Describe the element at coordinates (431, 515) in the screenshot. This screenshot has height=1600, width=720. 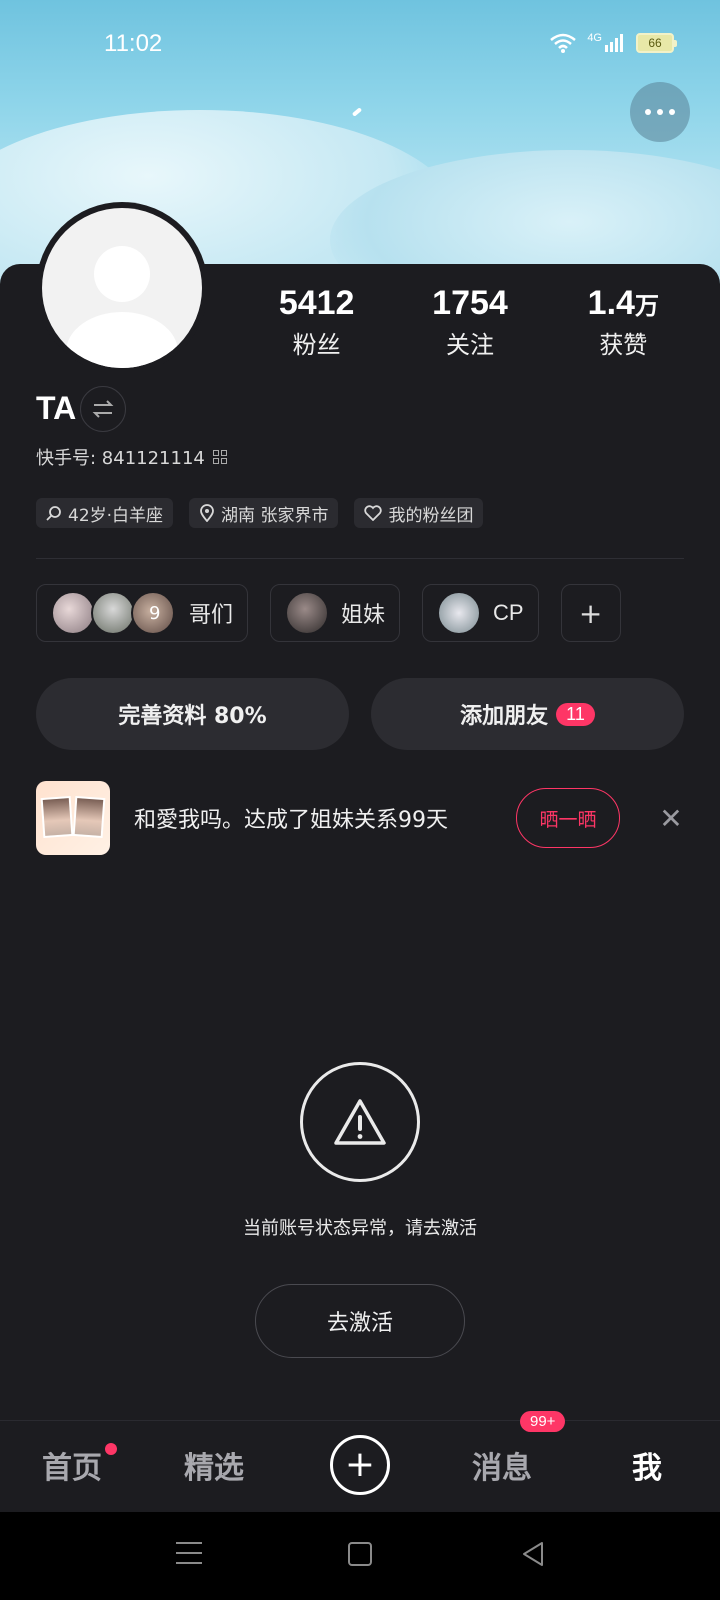
I see `tag-label: 我的粉丝团` at that location.